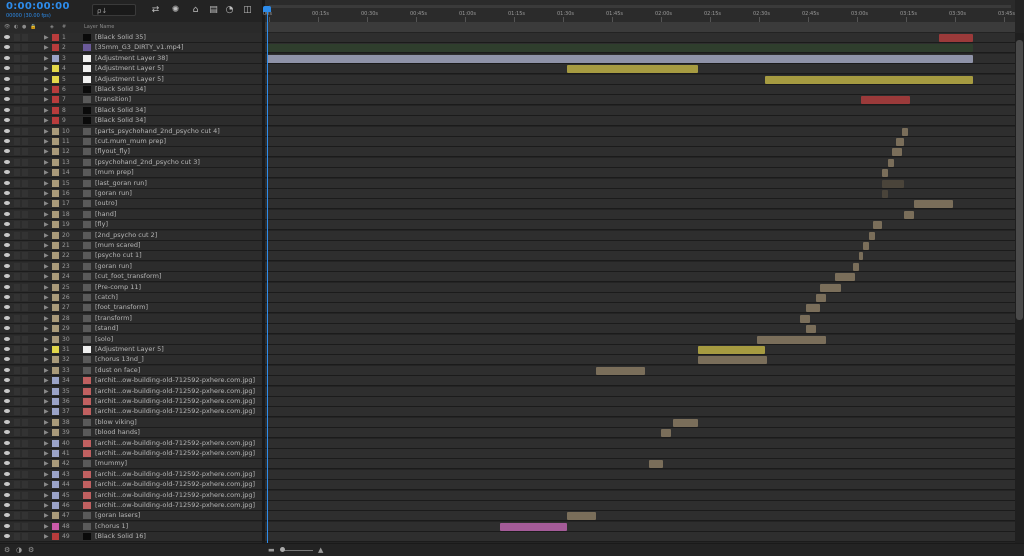  What do you see at coordinates (131, 48) in the screenshot?
I see `layer-row: ▶ 2 [35mm_G3_DIRTY_v1.mp4]` at bounding box center [131, 48].